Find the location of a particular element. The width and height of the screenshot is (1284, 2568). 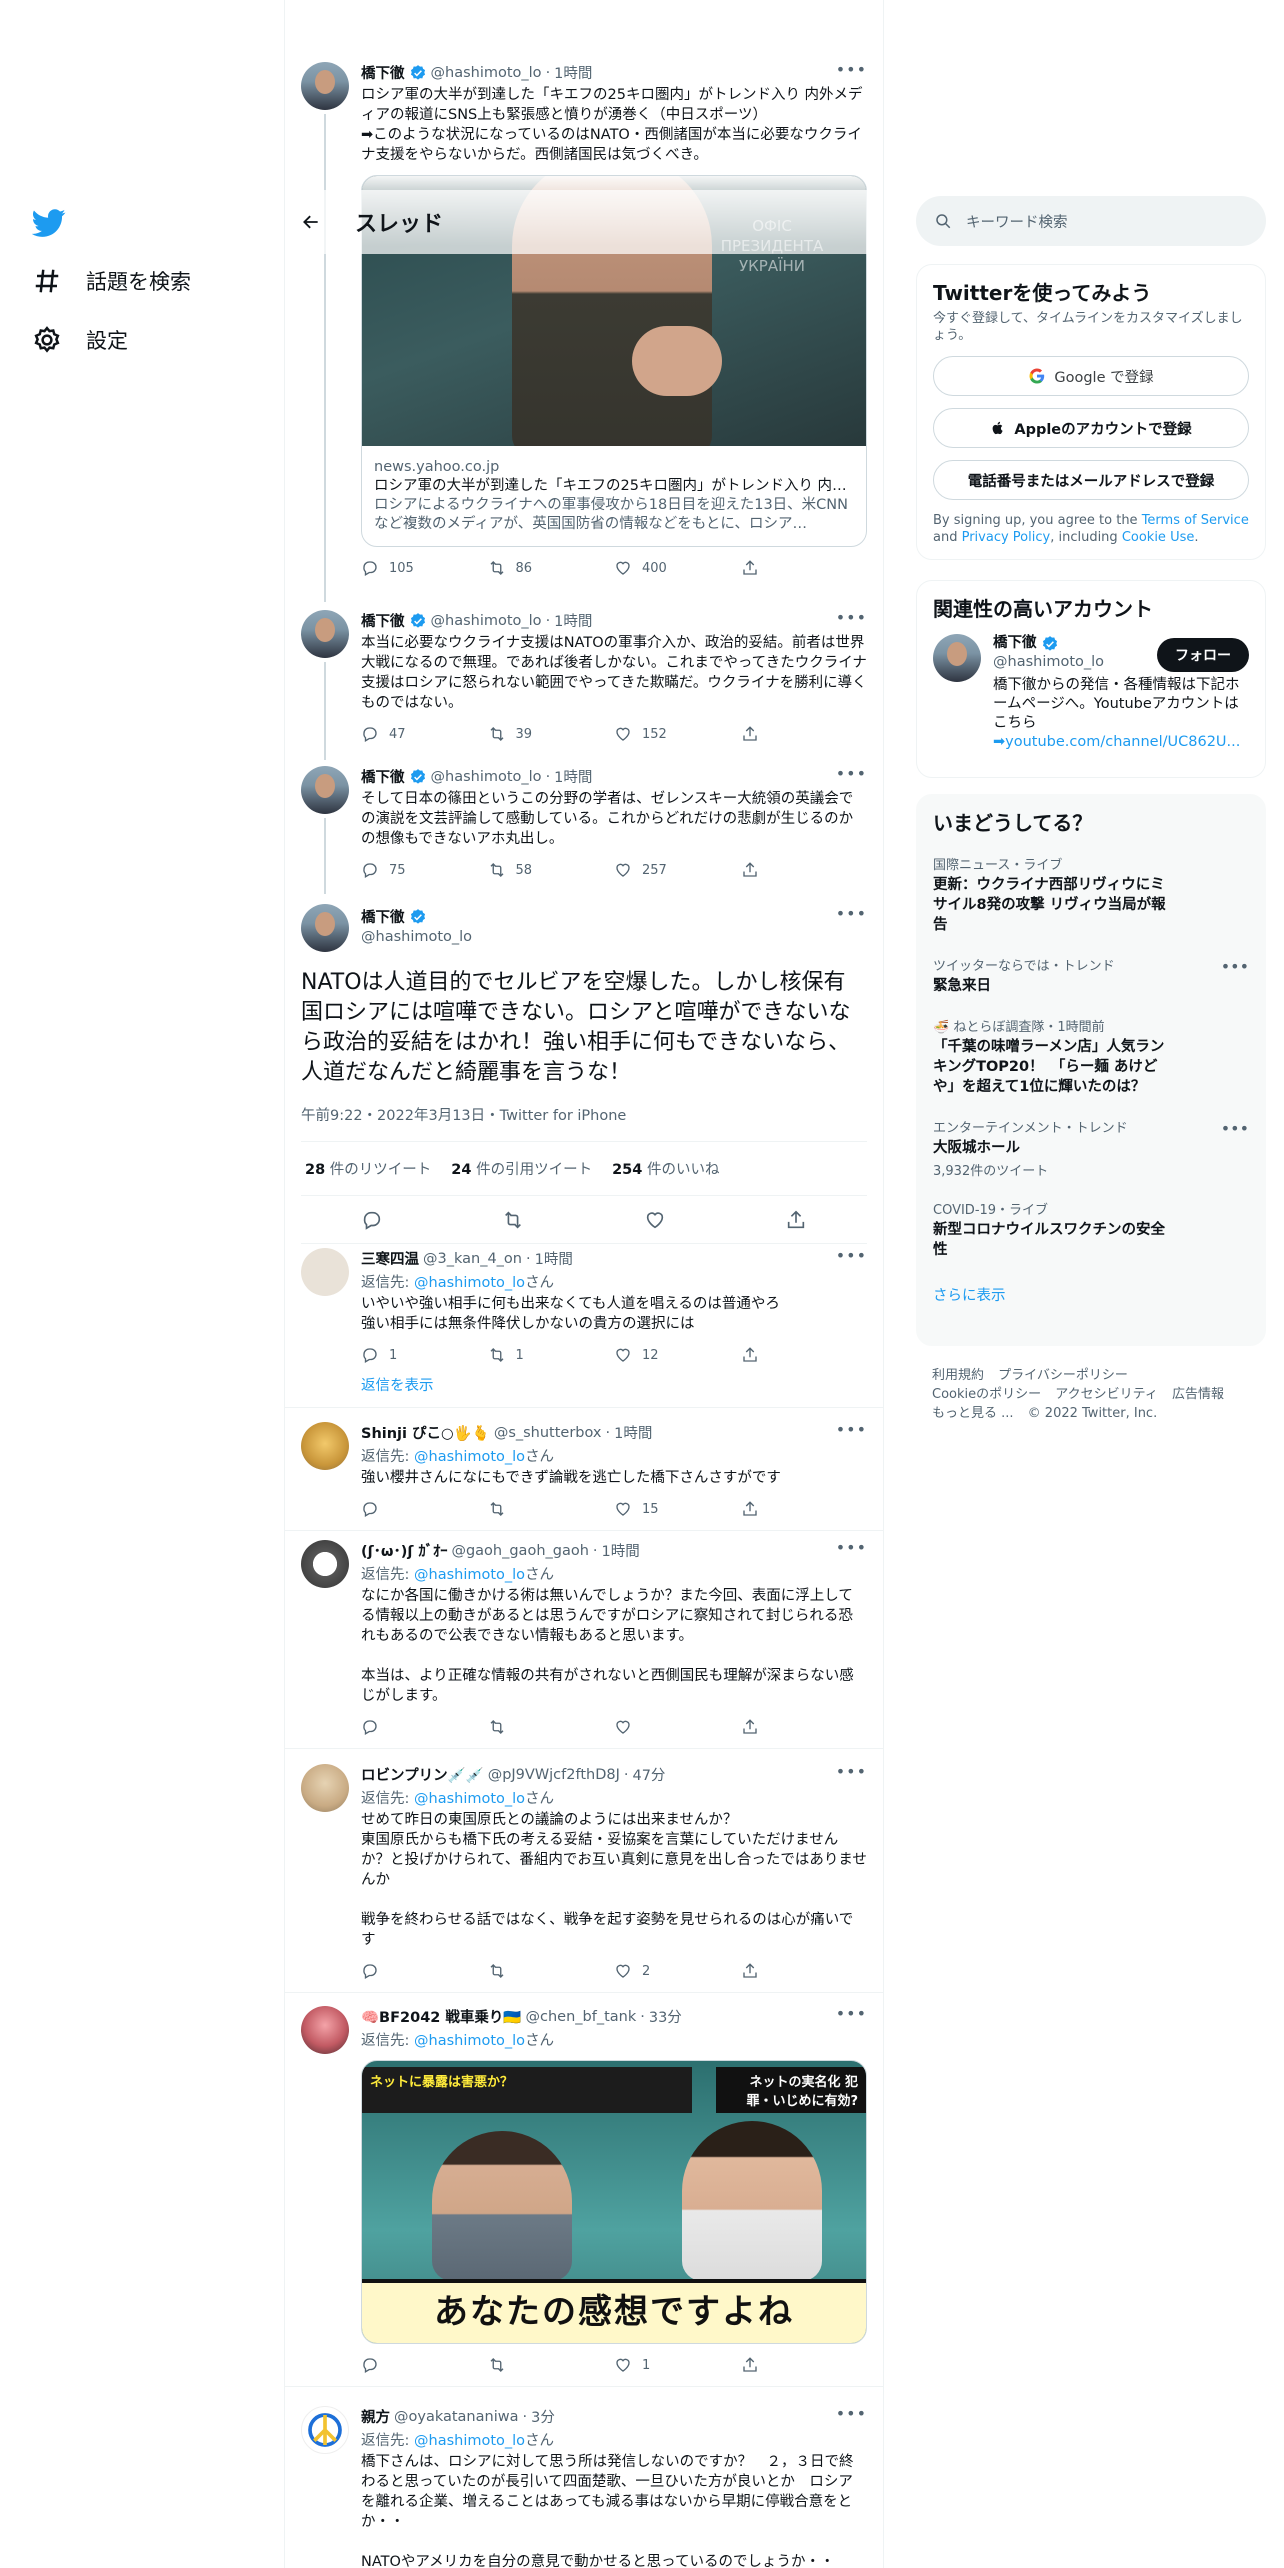

cookie-link: Cookie Use is located at coordinates (1158, 537).